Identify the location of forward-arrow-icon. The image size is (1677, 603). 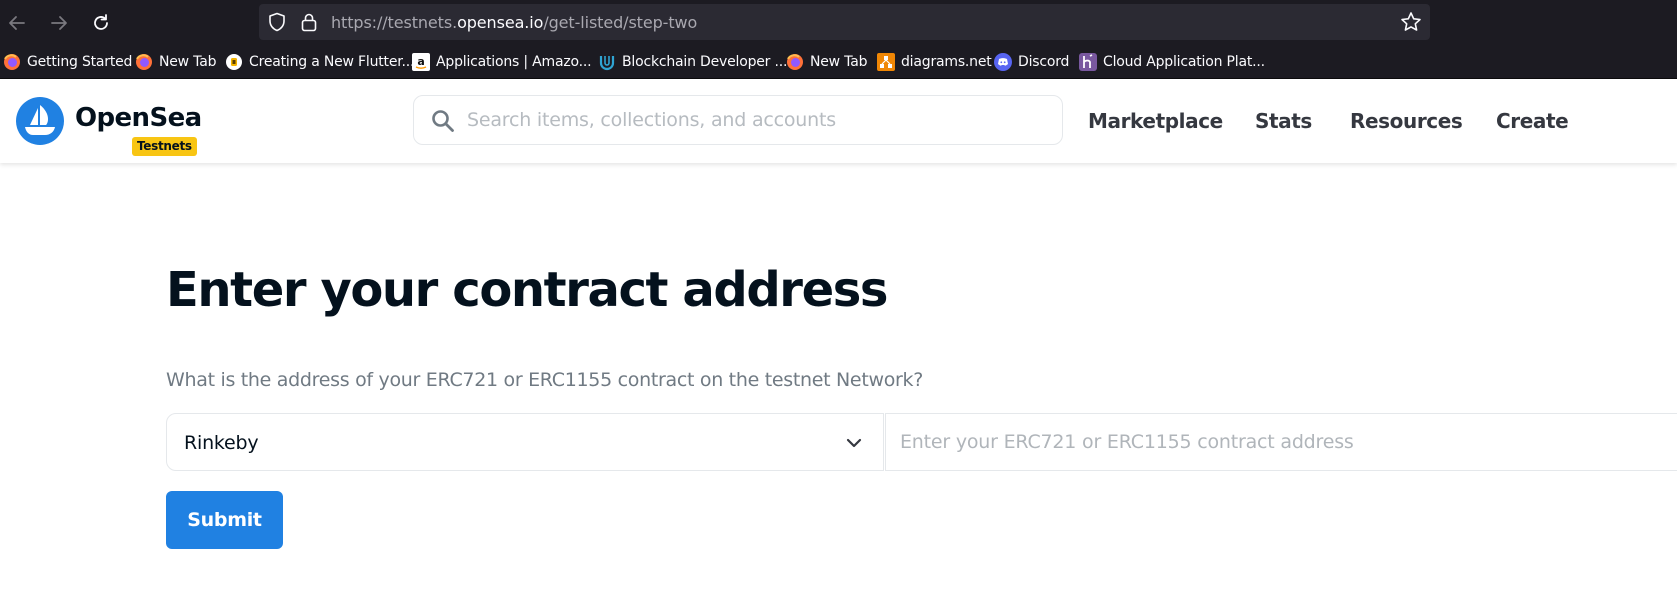
(59, 23).